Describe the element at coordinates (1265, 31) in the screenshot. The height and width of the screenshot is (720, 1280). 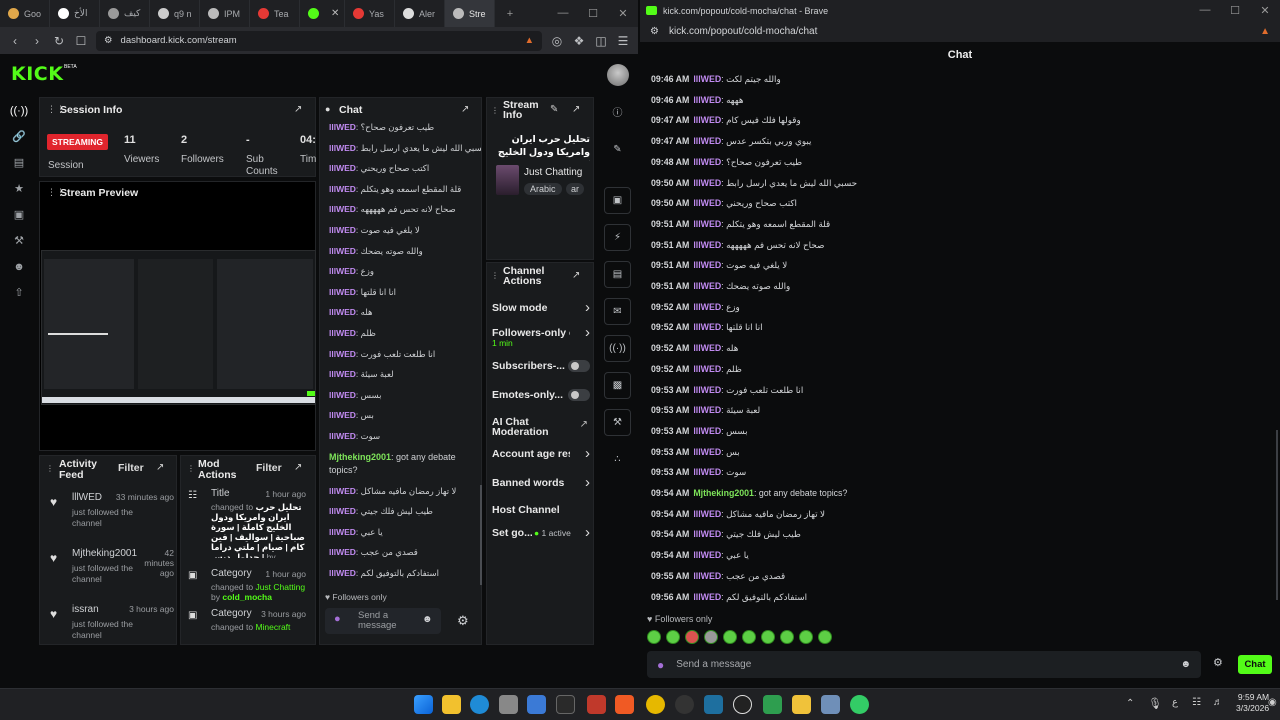
I see `brave-shield-icon: ▲` at that location.